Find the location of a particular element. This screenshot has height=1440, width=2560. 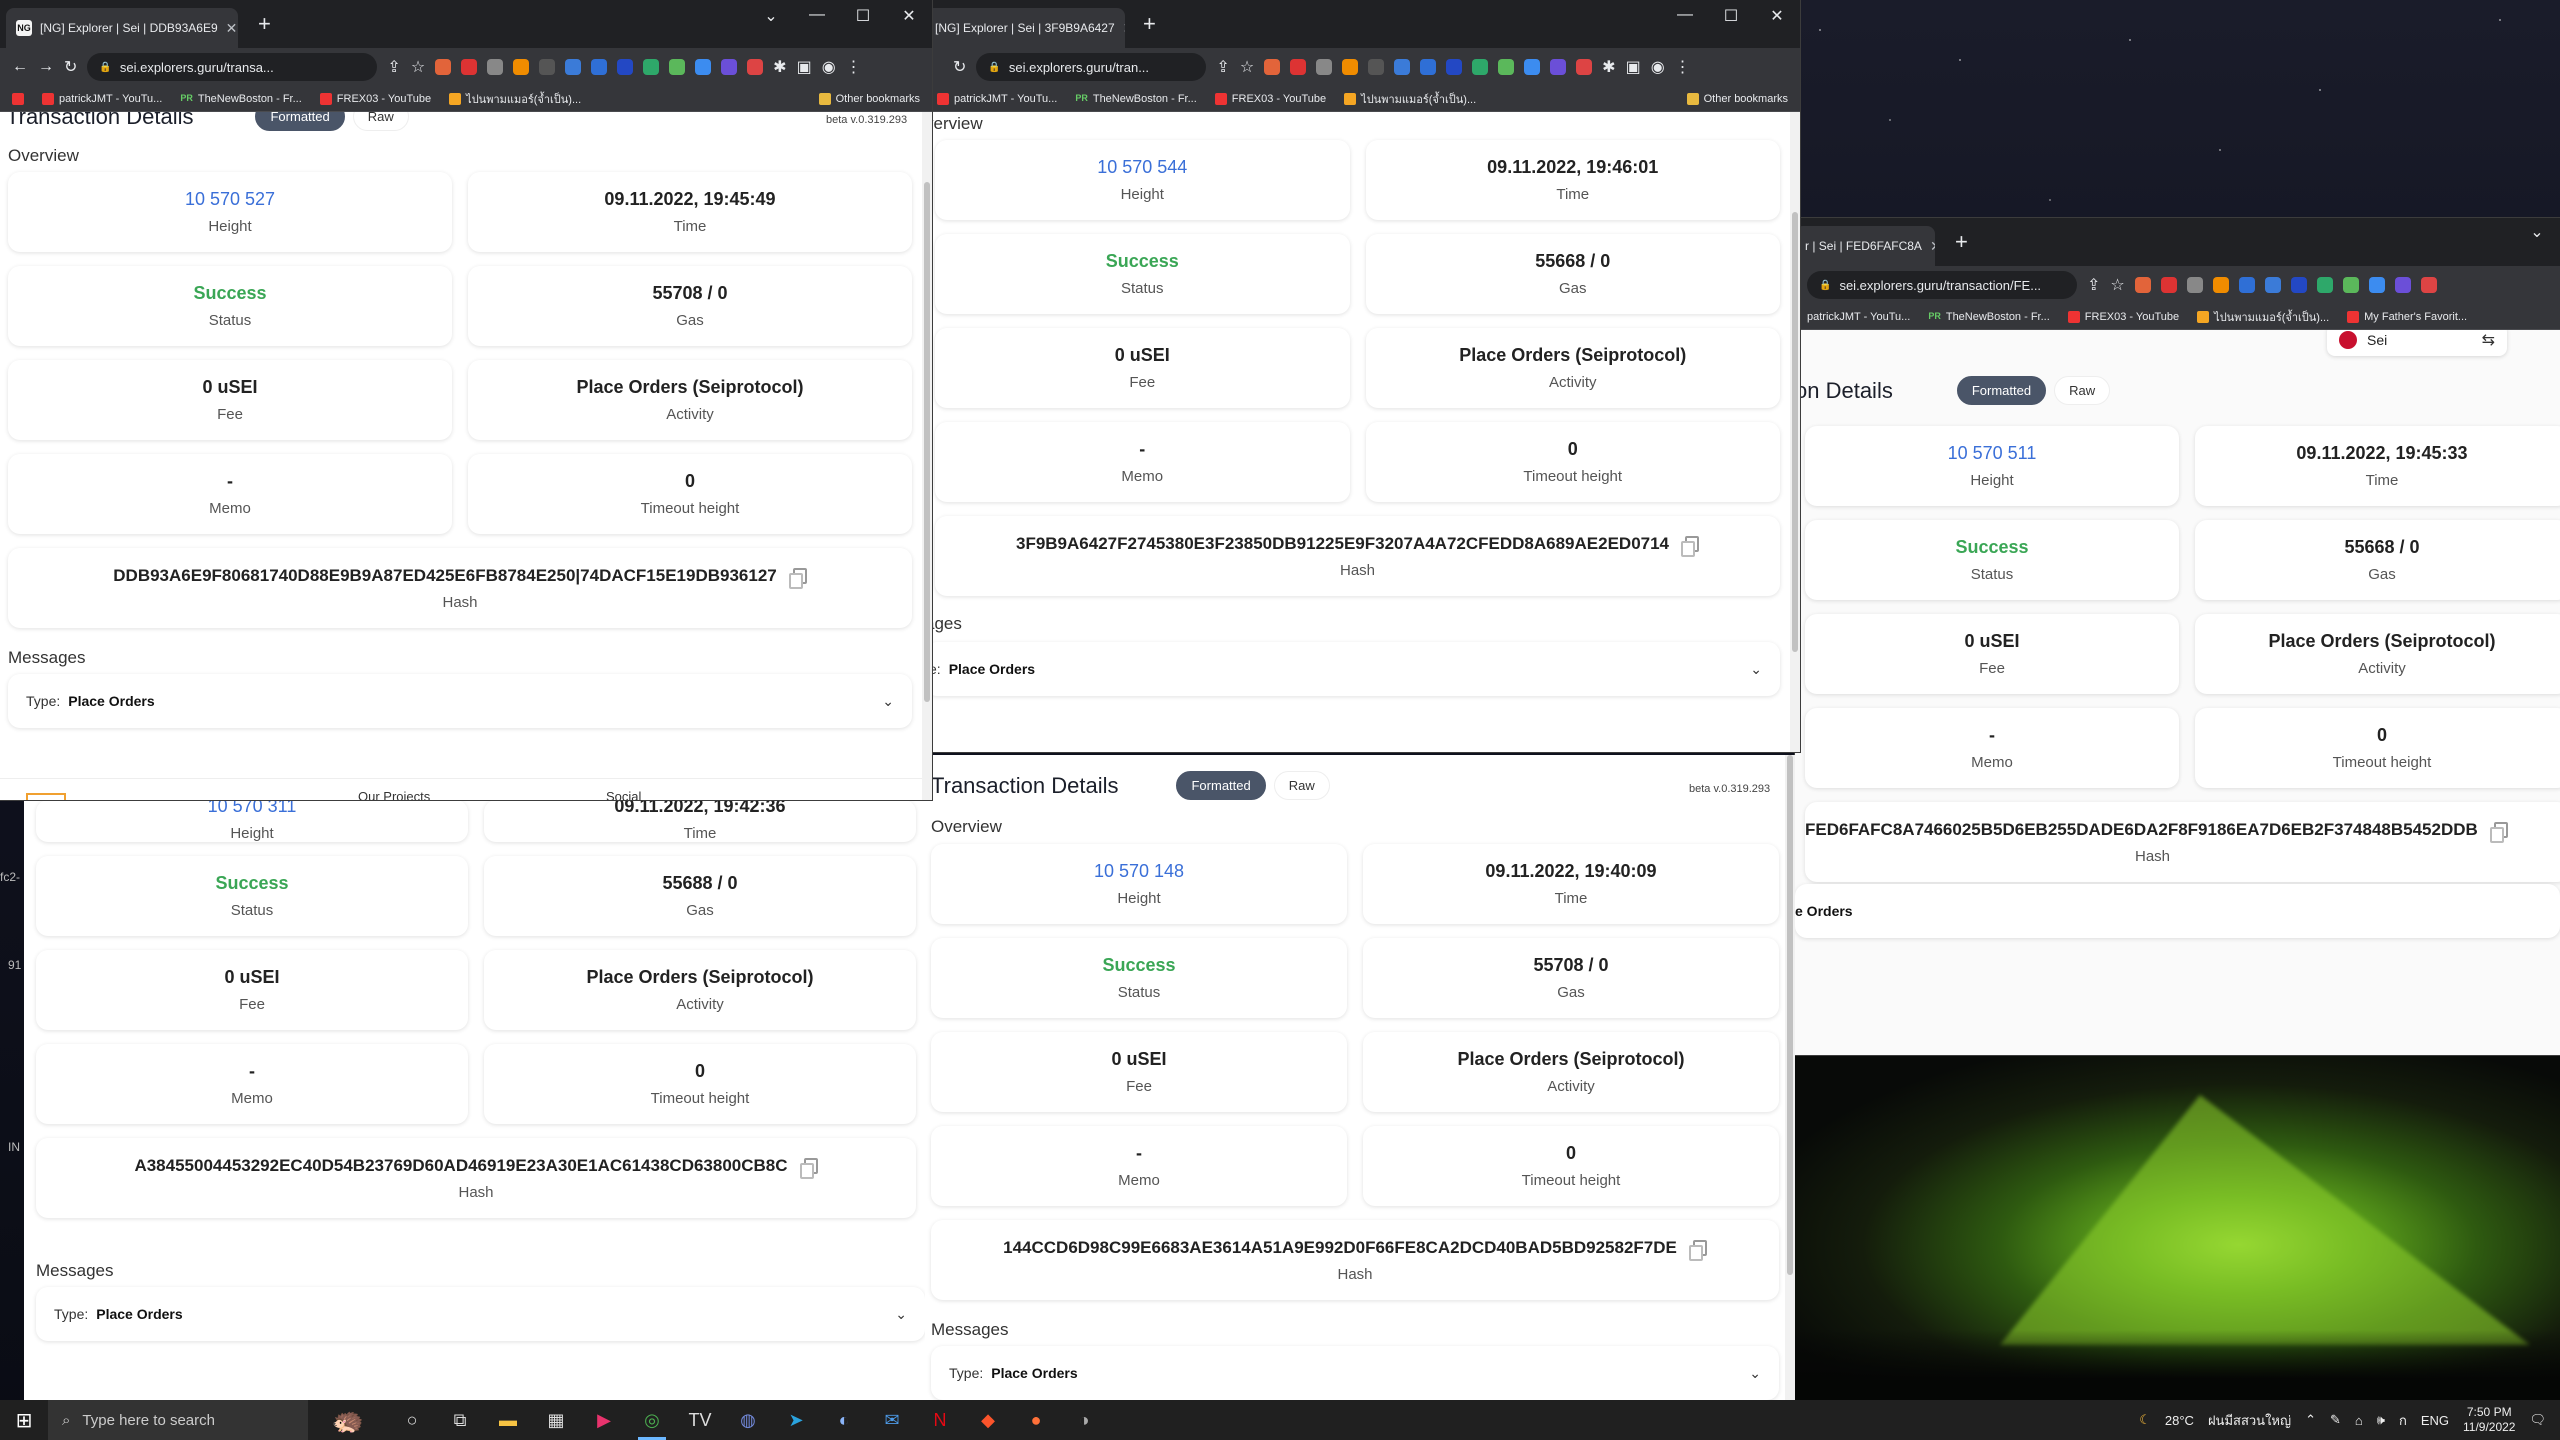

profile-icon: ◉ is located at coordinates (1658, 67).